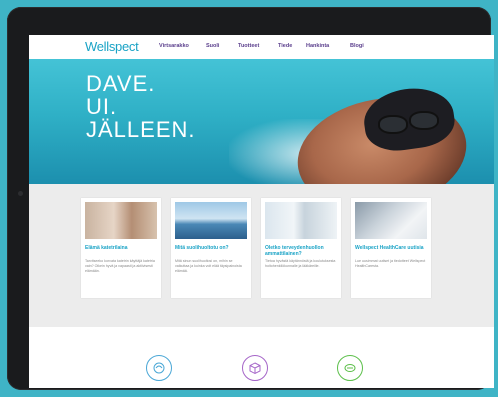  What do you see at coordinates (294, 251) in the screenshot?
I see `card-title: Oletko terveydenhuollon ammattilainen?` at bounding box center [294, 251].